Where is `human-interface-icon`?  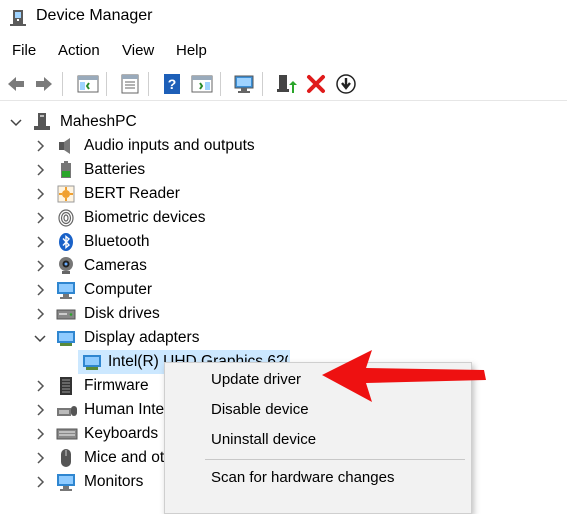 human-interface-icon is located at coordinates (66, 410).